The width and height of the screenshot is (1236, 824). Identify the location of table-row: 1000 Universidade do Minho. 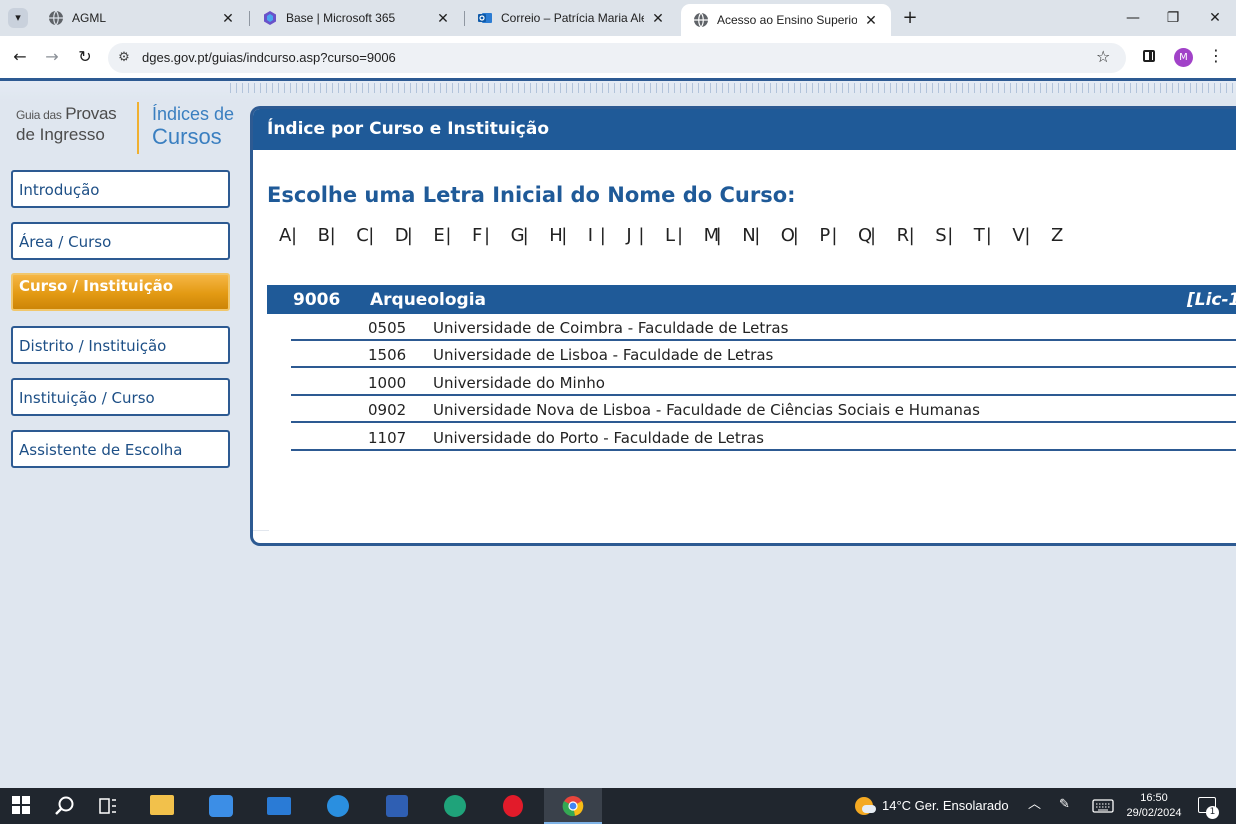
(763, 382).